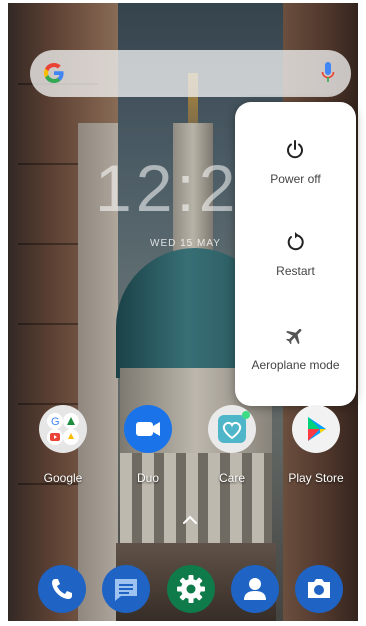 The image size is (366, 626). I want to click on dock-camera, so click(319, 589).